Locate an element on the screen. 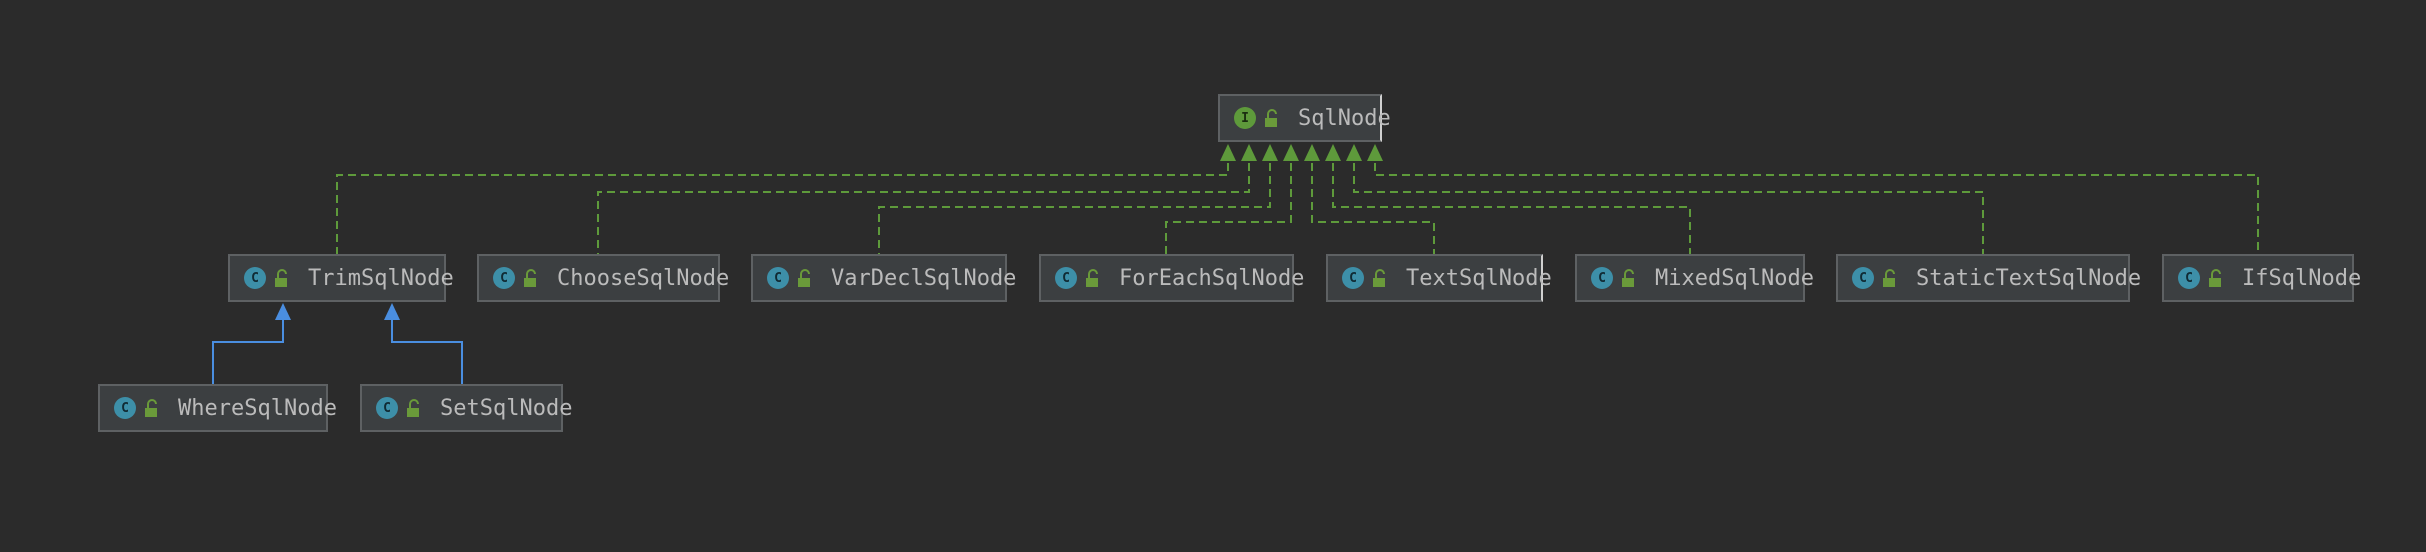 The width and height of the screenshot is (2426, 552). node-vardeclsqlnode: C VarDeclSqlNode is located at coordinates (883, 278).